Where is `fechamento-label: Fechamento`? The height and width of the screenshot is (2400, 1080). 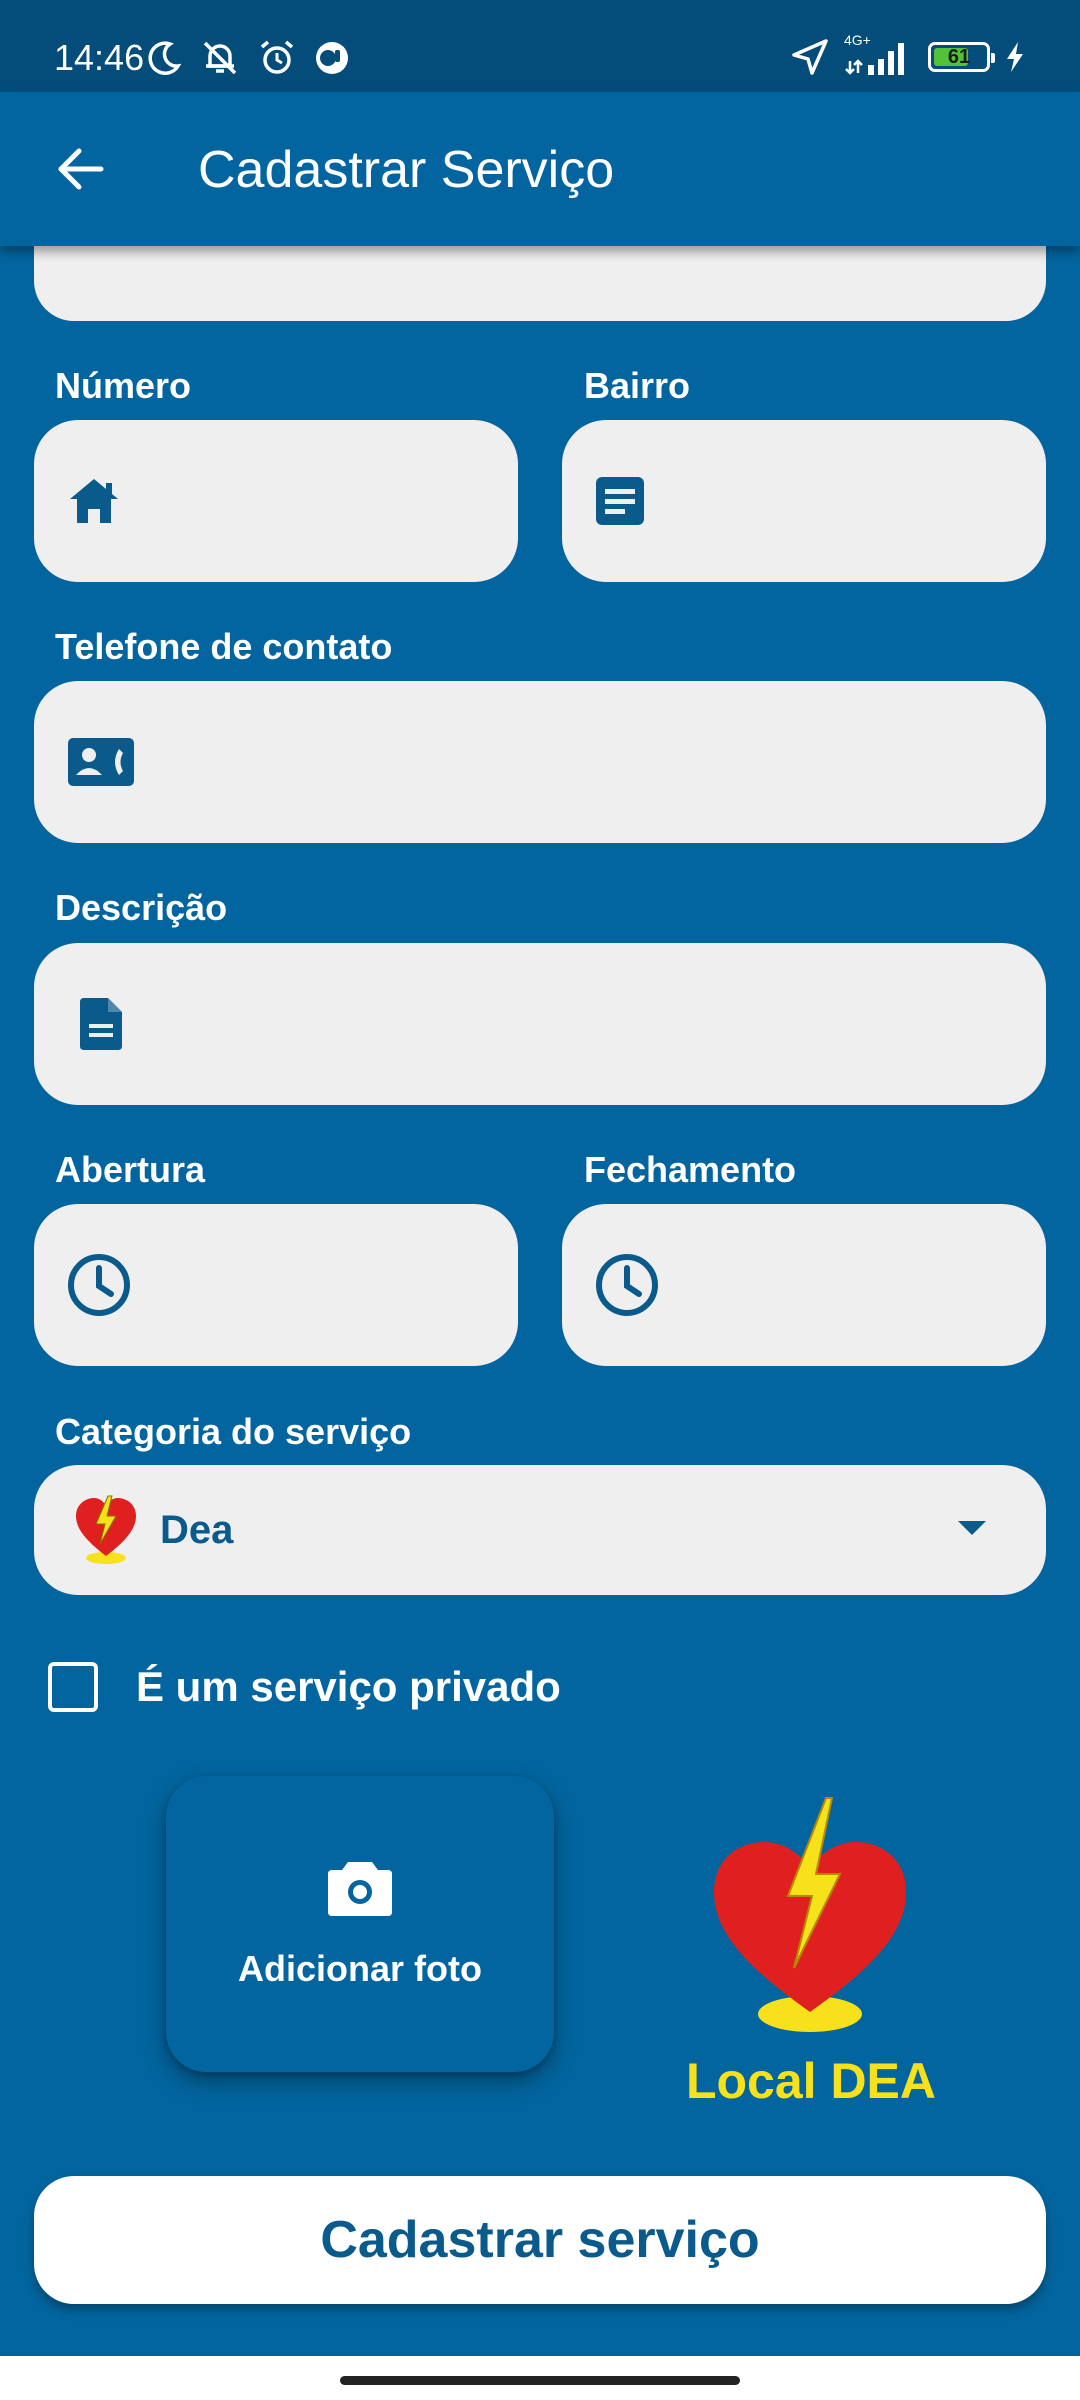 fechamento-label: Fechamento is located at coordinates (690, 1169).